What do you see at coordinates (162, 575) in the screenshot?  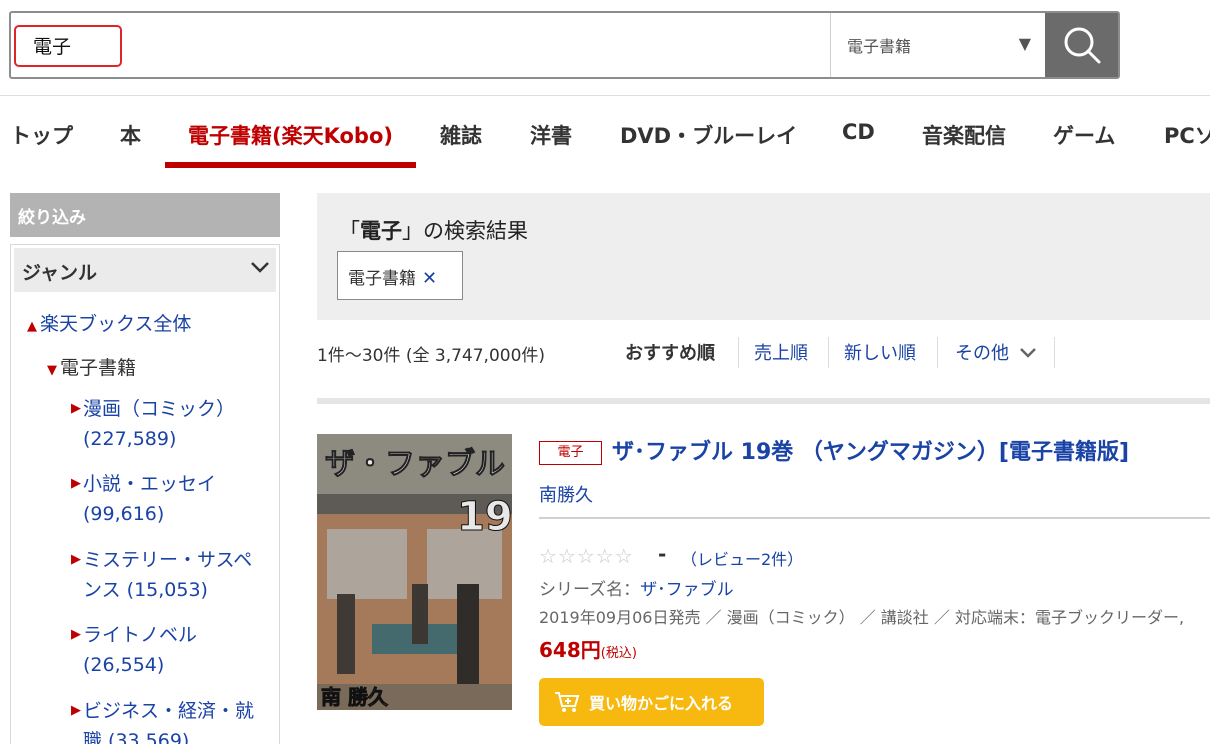 I see `genre-item-mystery: ▶ ミステリー・サスペ ンス (15,053)` at bounding box center [162, 575].